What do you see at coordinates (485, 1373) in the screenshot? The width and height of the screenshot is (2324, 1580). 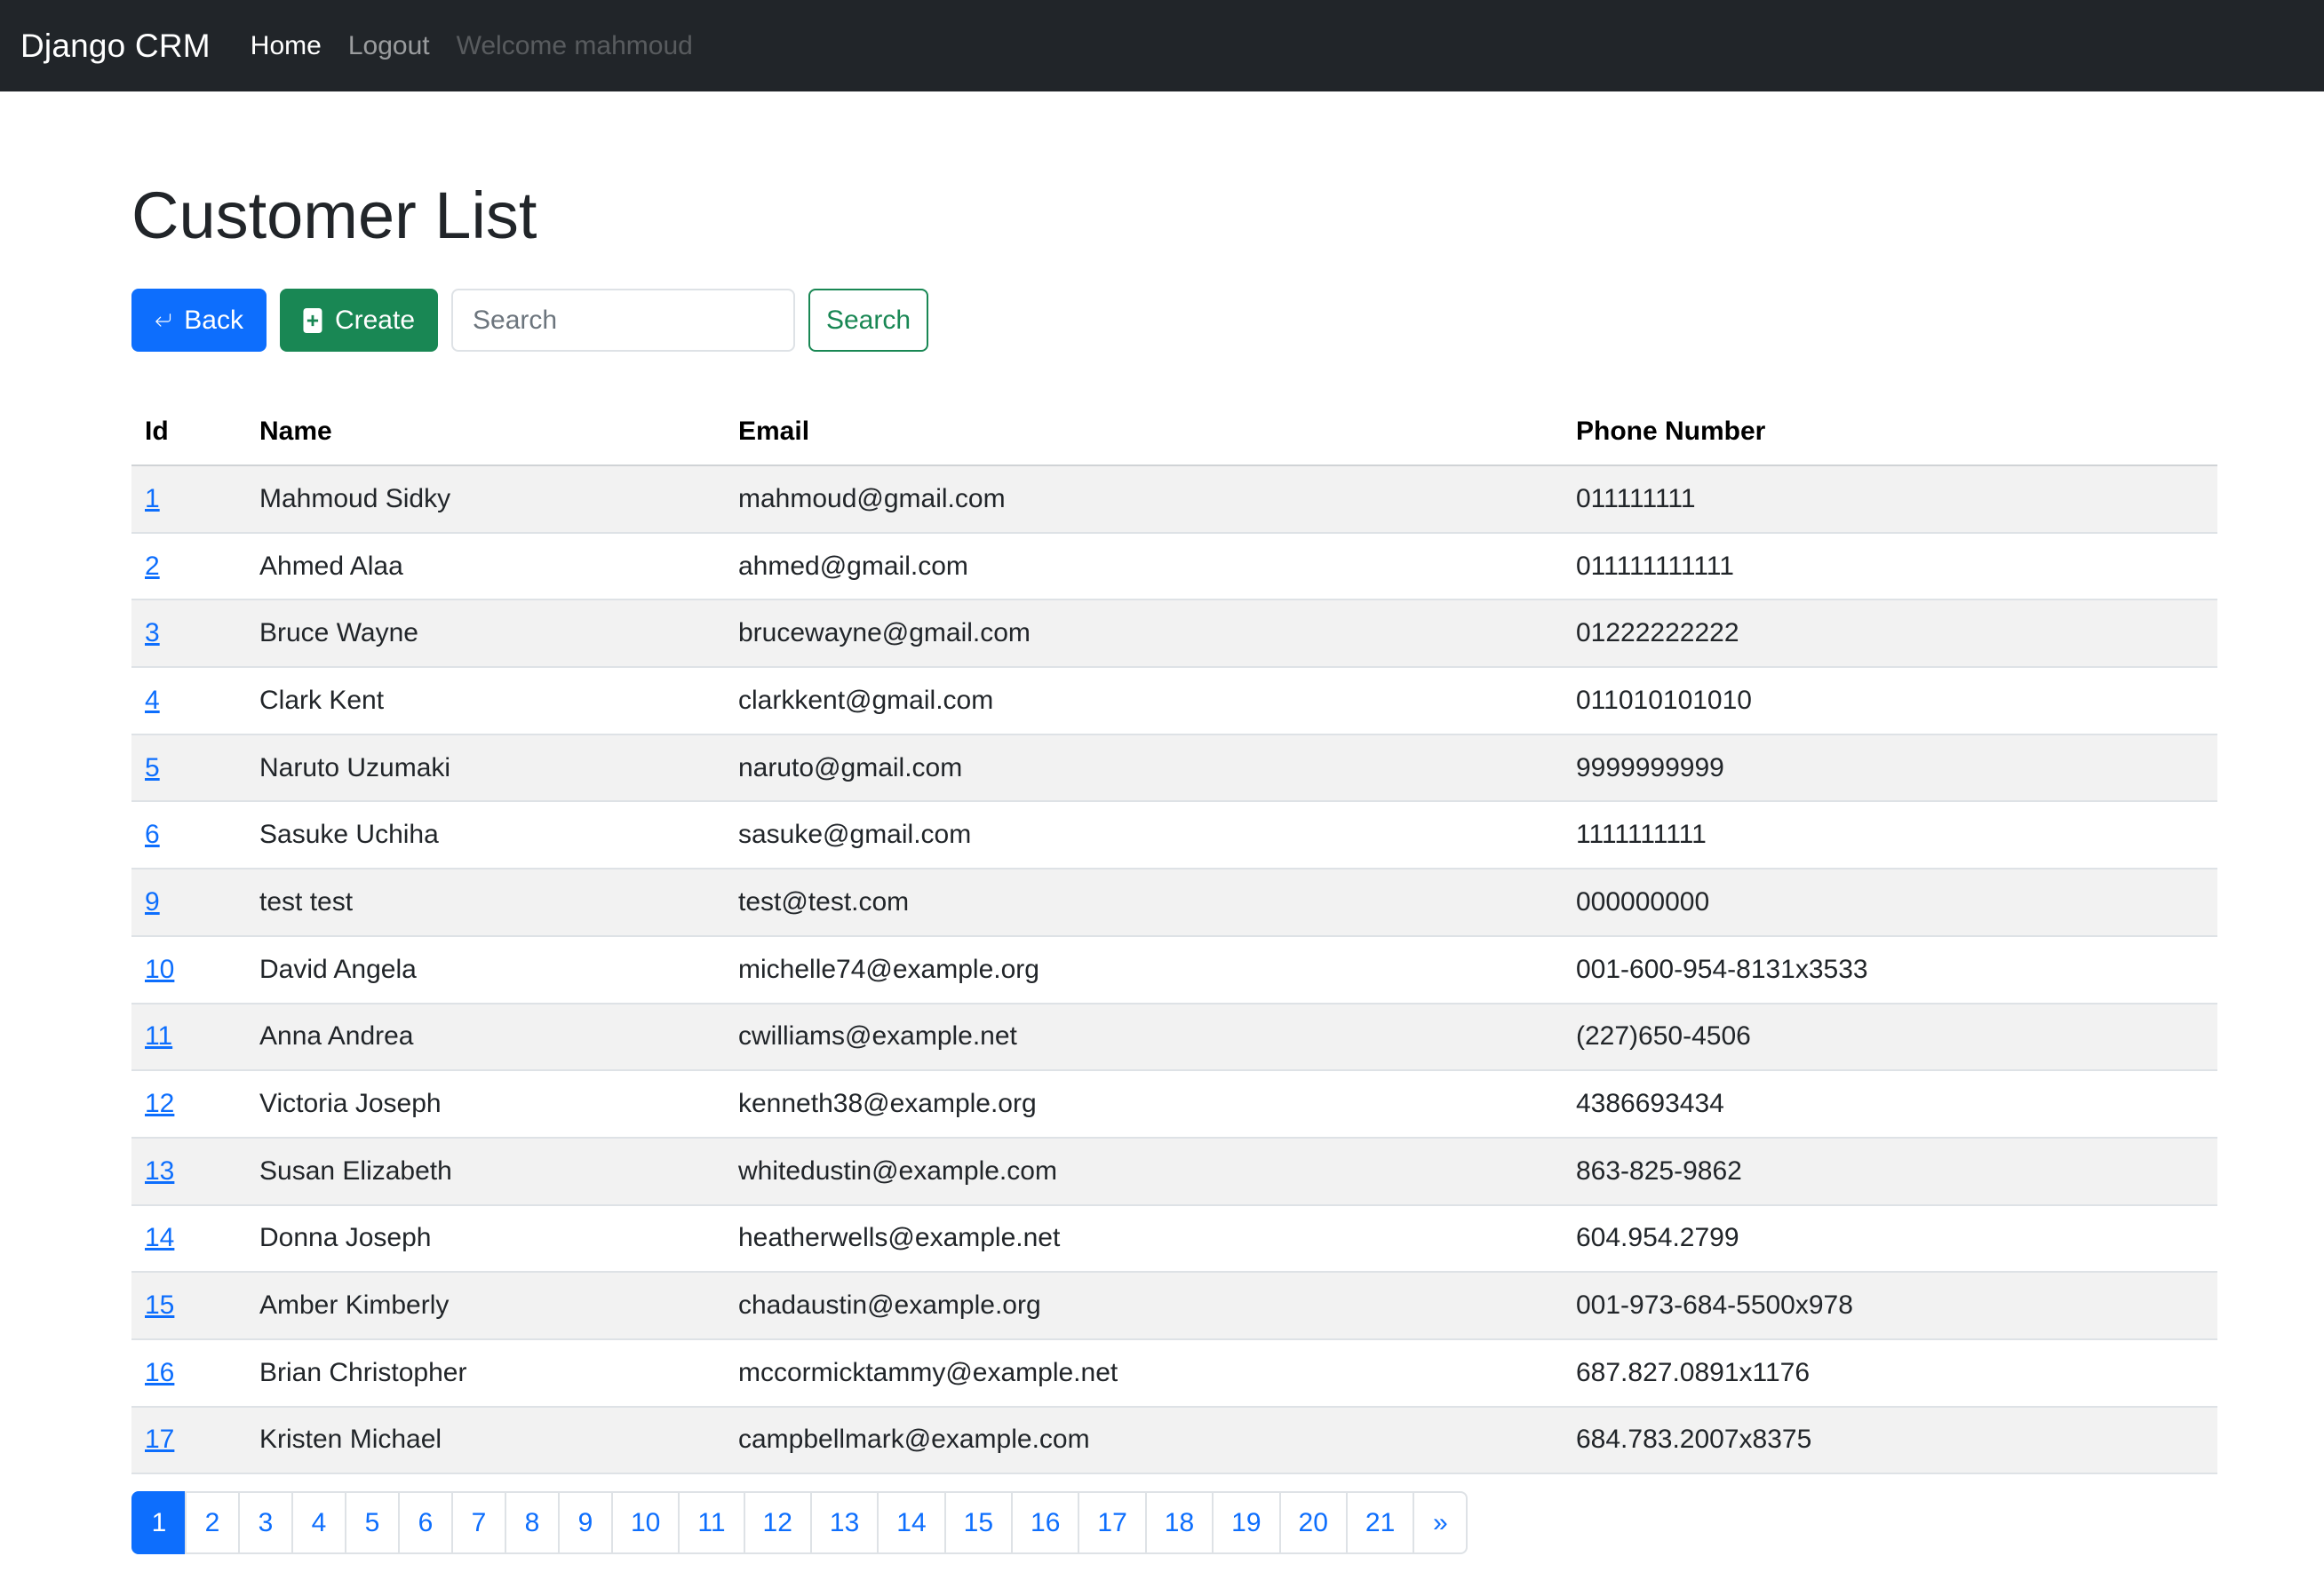 I see `customer-name: Brian Christopher` at bounding box center [485, 1373].